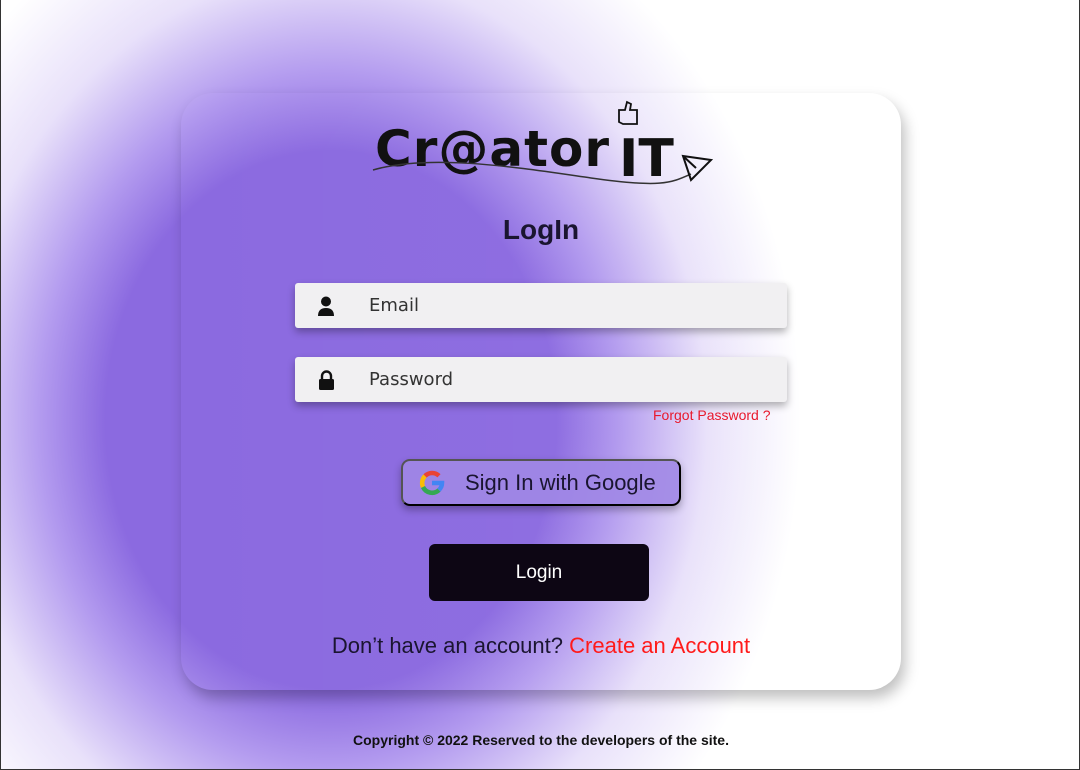 The width and height of the screenshot is (1080, 770). I want to click on login-button: Login, so click(539, 572).